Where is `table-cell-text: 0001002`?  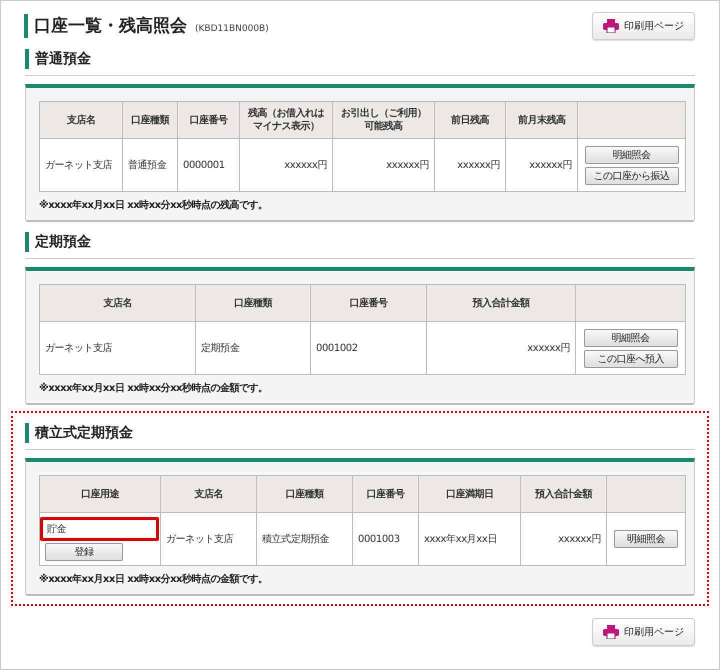
table-cell-text: 0001002 is located at coordinates (337, 348).